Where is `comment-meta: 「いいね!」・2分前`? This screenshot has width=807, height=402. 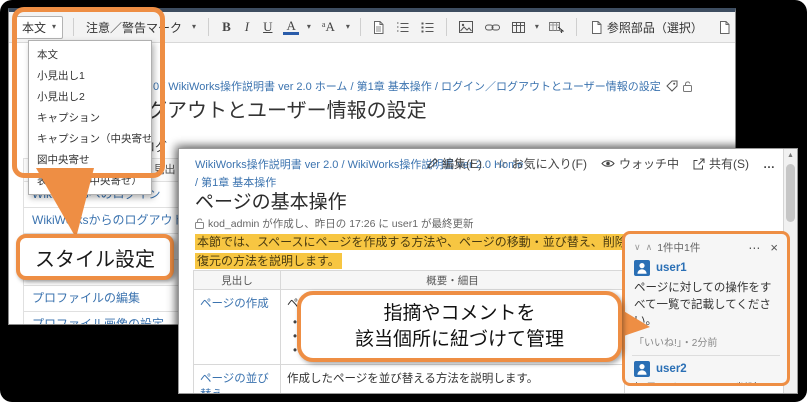 comment-meta: 「いいね!」・2分前 is located at coordinates (706, 341).